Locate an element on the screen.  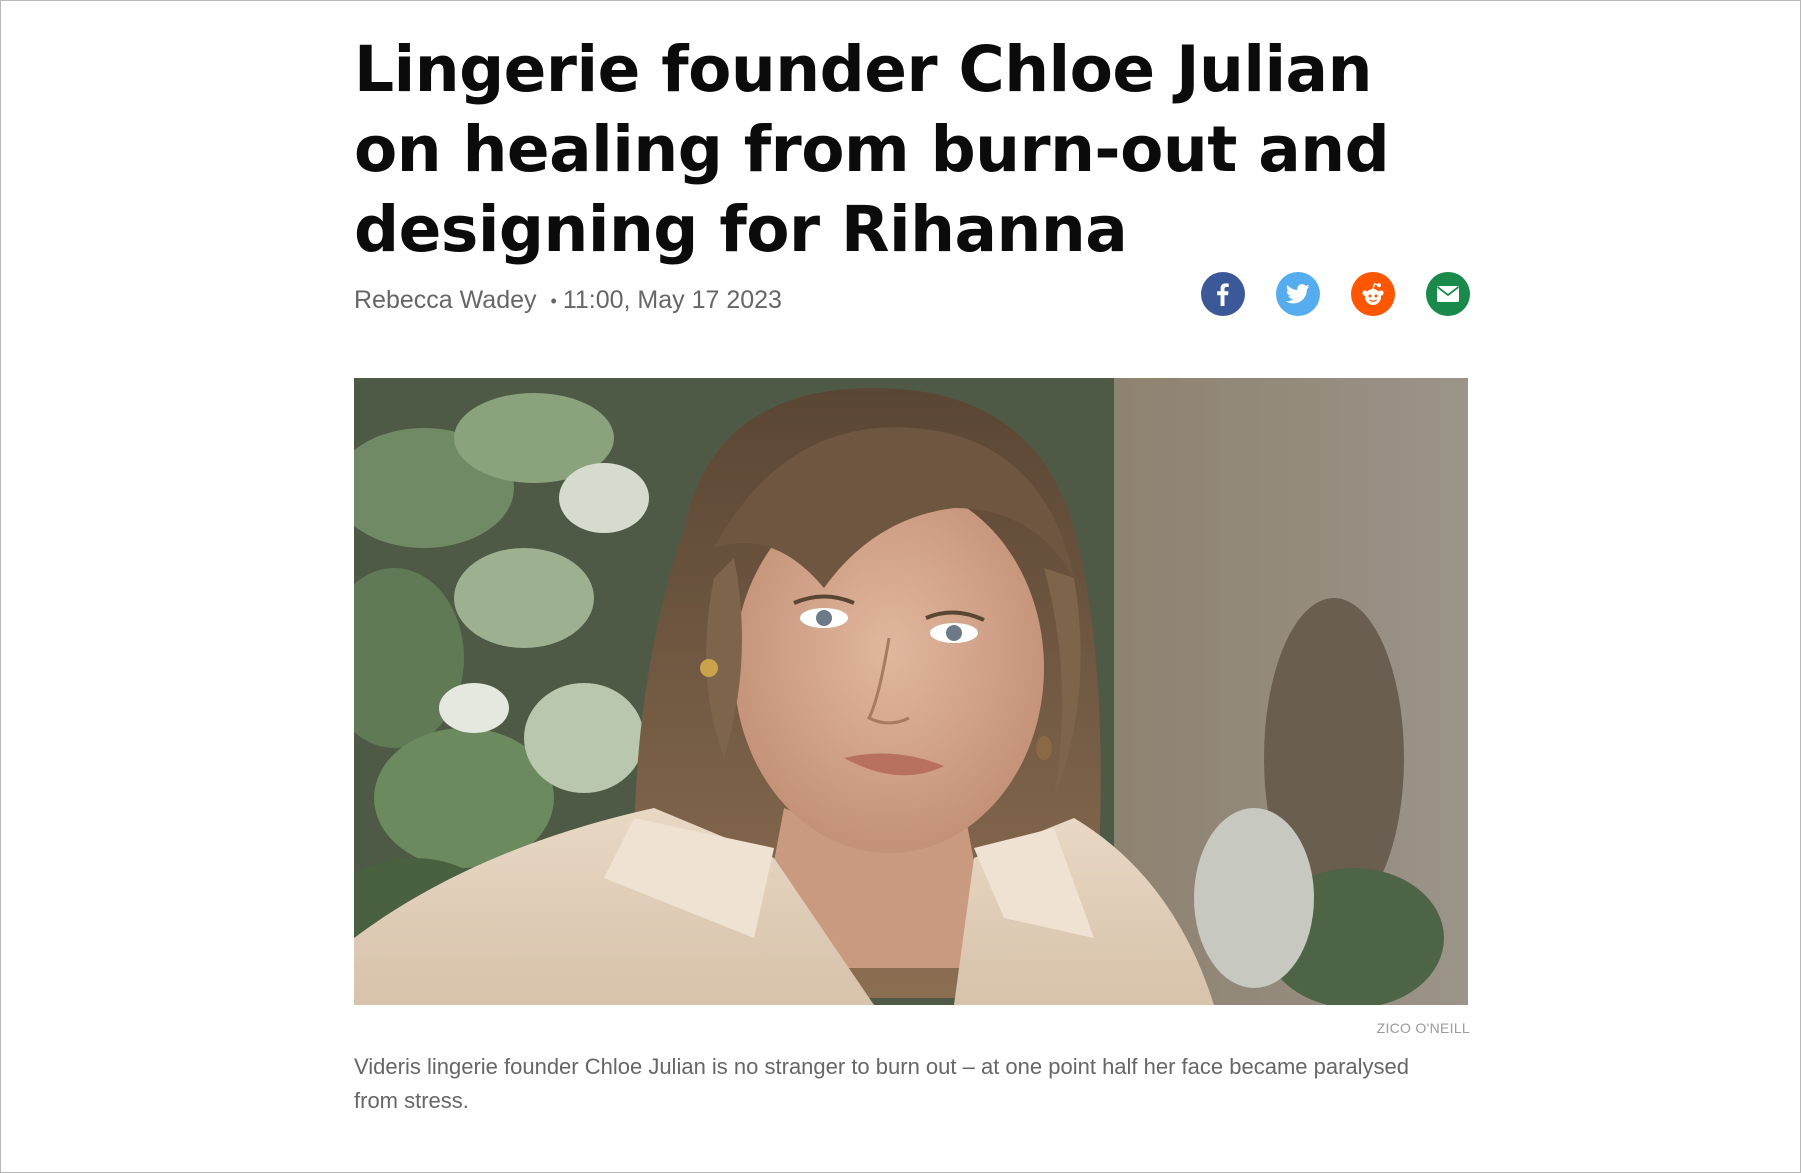
publish-timestamp: 11:00, May 17 2023 is located at coordinates (672, 300).